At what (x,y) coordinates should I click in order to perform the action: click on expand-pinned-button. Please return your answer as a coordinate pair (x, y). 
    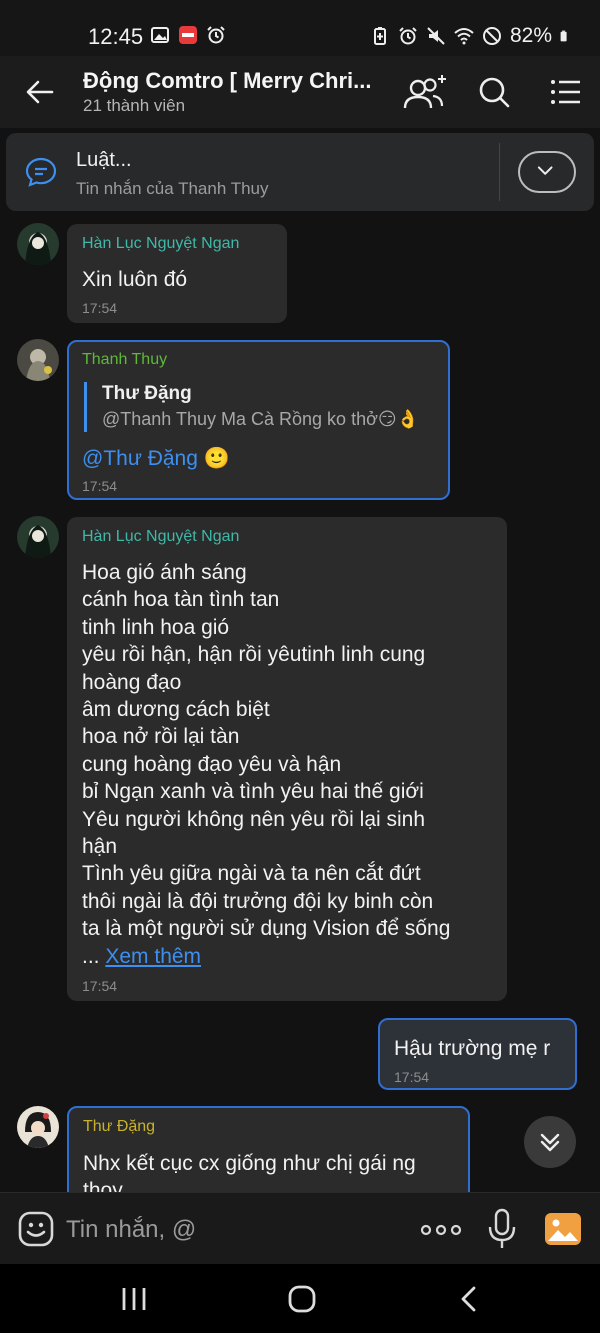
    Looking at the image, I should click on (547, 172).